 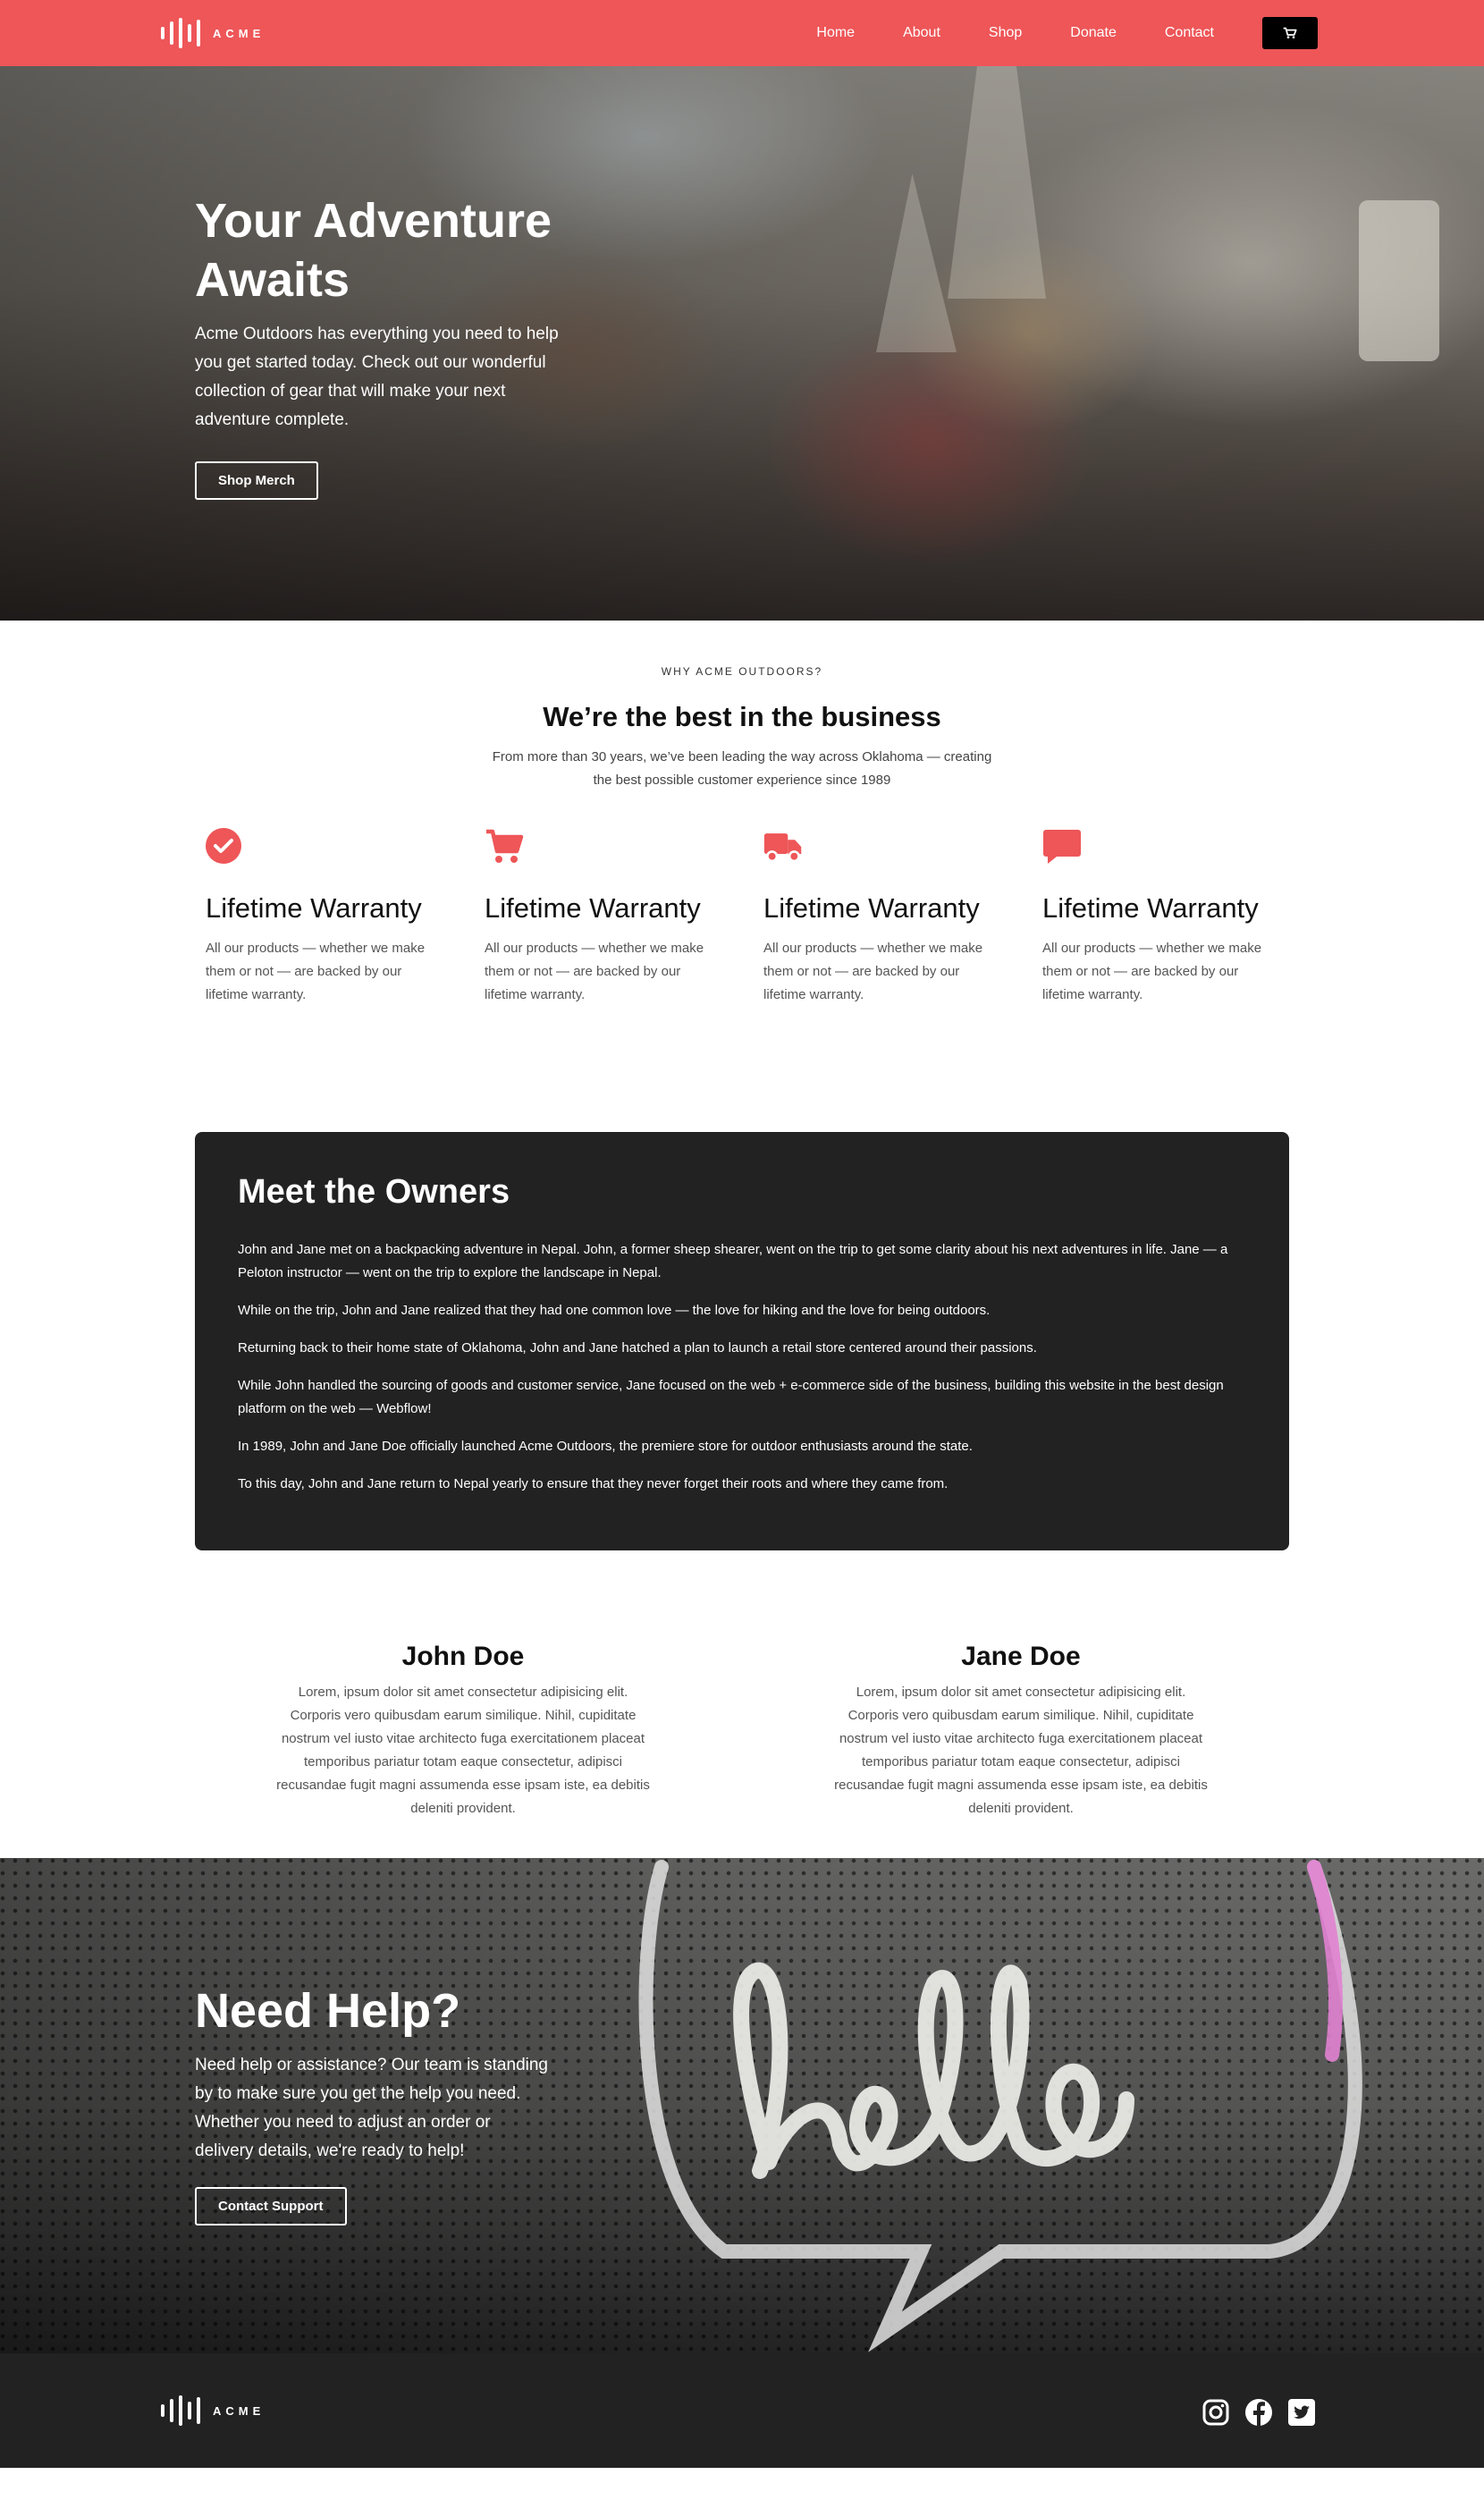 I want to click on facebook-icon, so click(x=1258, y=2413).